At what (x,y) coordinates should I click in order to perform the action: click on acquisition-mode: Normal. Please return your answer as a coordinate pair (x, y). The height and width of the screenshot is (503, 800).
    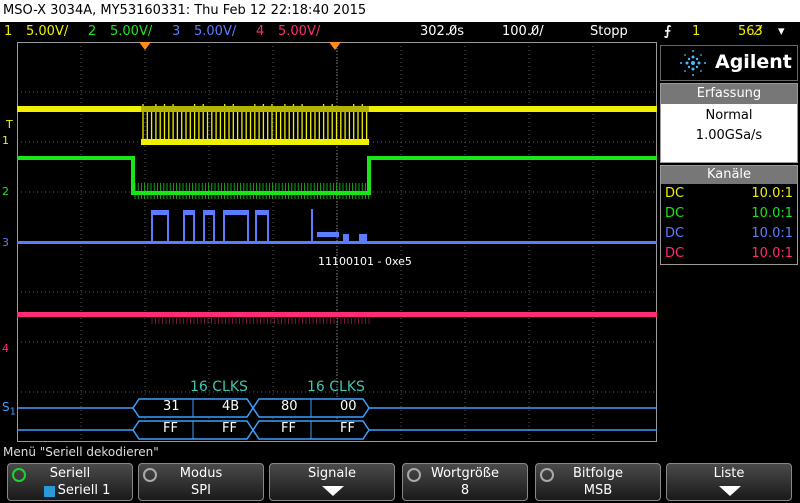
    Looking at the image, I should click on (729, 115).